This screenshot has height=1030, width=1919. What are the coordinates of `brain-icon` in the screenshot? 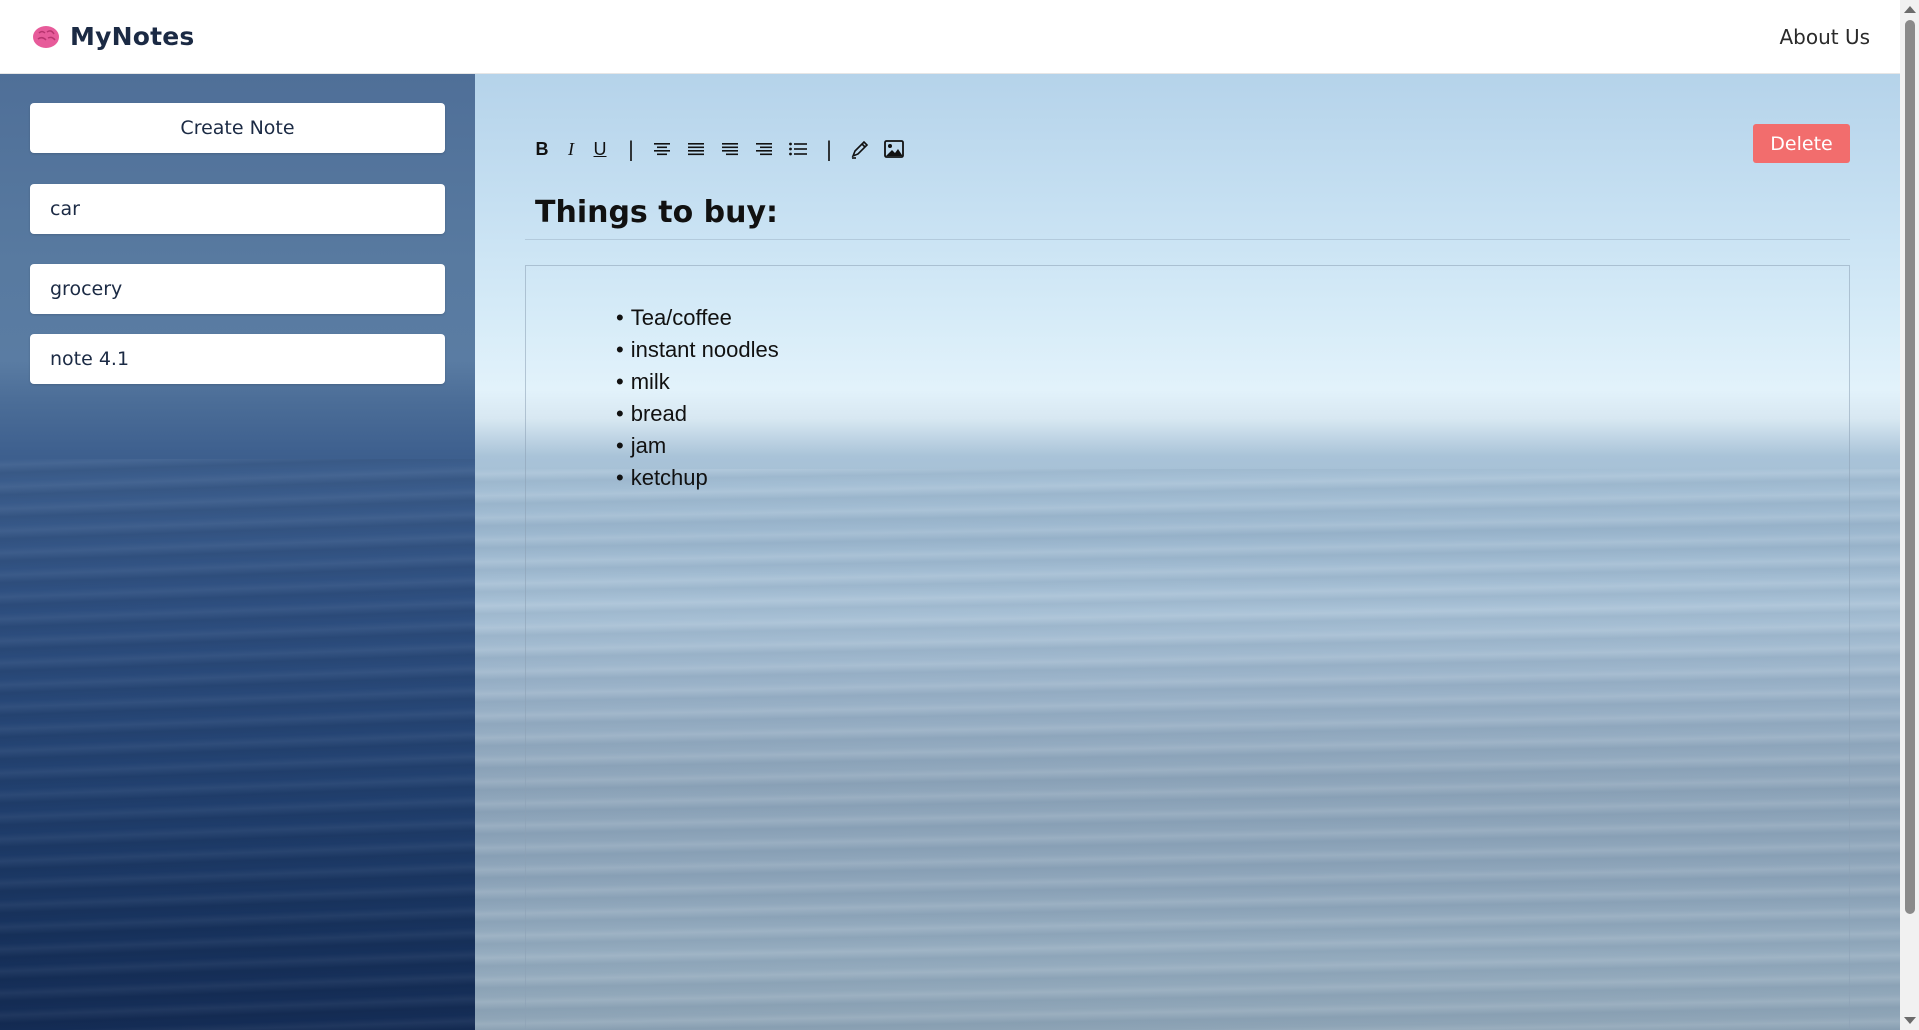 It's located at (46, 36).